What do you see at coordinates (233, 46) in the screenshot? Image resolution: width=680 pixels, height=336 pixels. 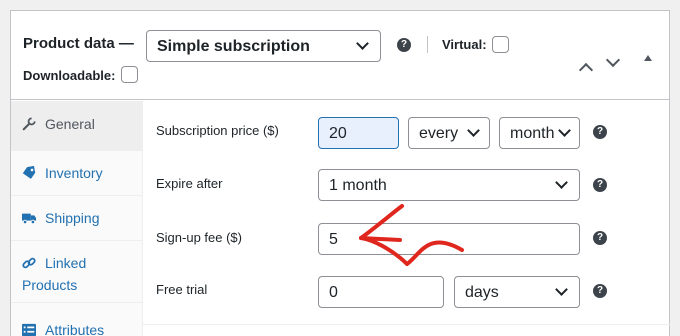 I see `product-type-value: Simple subscription` at bounding box center [233, 46].